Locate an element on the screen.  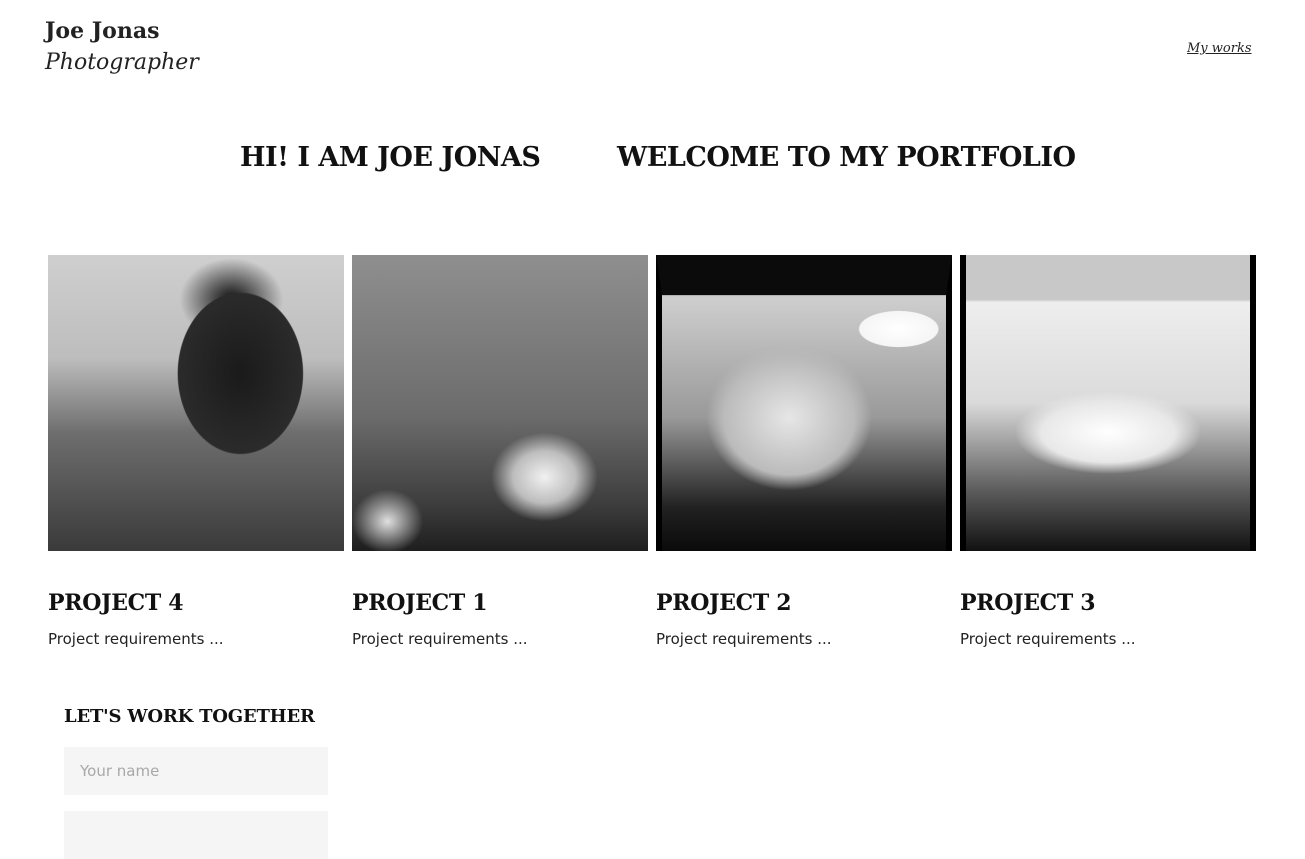
nav-my-works-link: My works is located at coordinates (1219, 48).